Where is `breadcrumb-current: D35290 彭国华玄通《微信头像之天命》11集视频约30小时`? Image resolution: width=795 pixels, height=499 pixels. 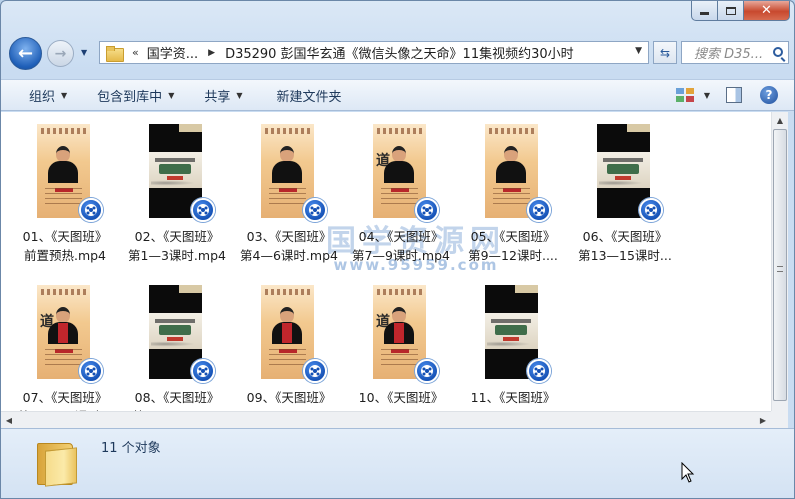
breadcrumb-current: D35290 彭国华玄通《微信头像之天命》11集视频约30小时 is located at coordinates (399, 52).